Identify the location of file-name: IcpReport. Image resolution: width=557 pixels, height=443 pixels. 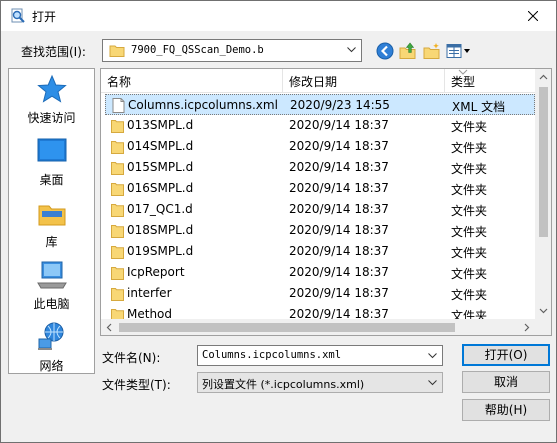
(156, 272).